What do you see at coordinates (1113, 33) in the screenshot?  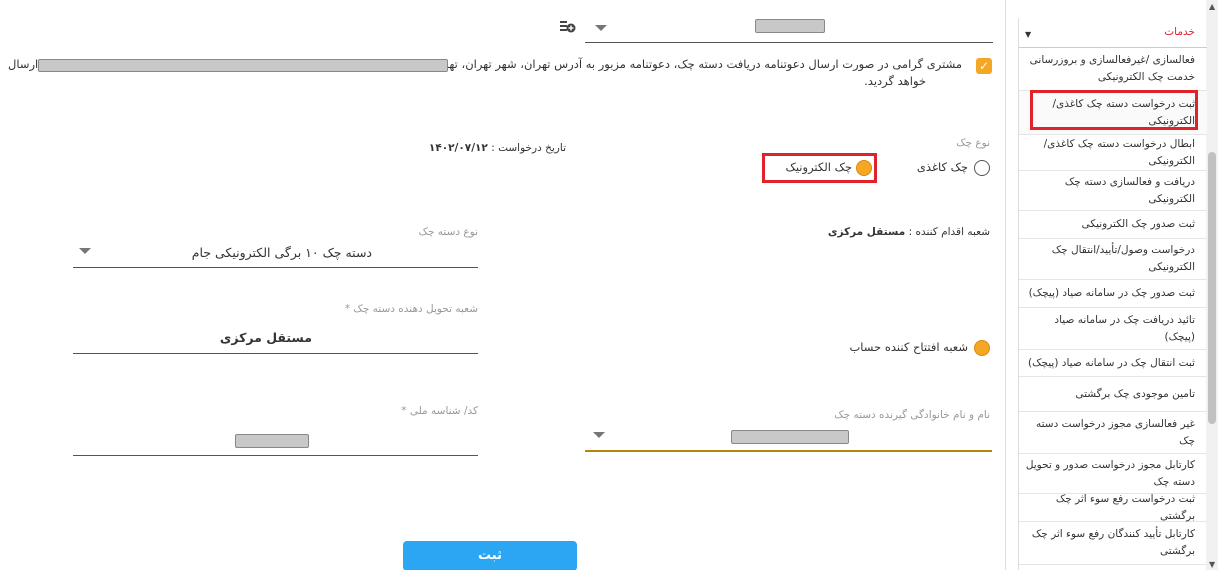 I see `sidebar-header-services: خدمات ▼` at bounding box center [1113, 33].